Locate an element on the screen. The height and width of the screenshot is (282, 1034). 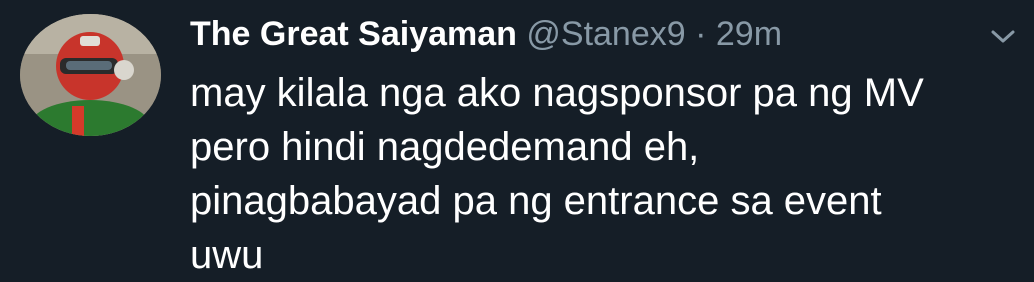
tweet-header: The Great Saiyaman @Stanex9 · 29m is located at coordinates (486, 34).